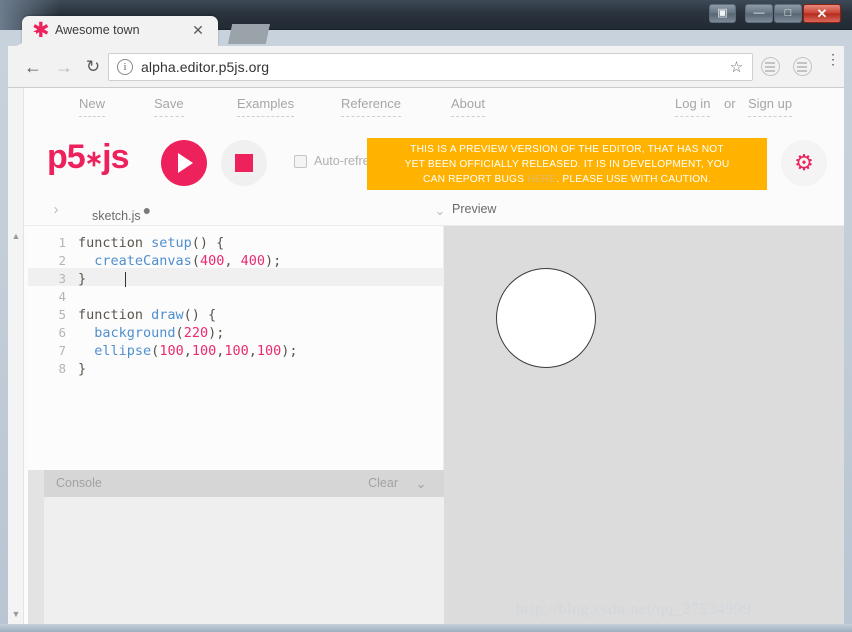  What do you see at coordinates (788, 13) in the screenshot?
I see `window-maximize-button: □` at bounding box center [788, 13].